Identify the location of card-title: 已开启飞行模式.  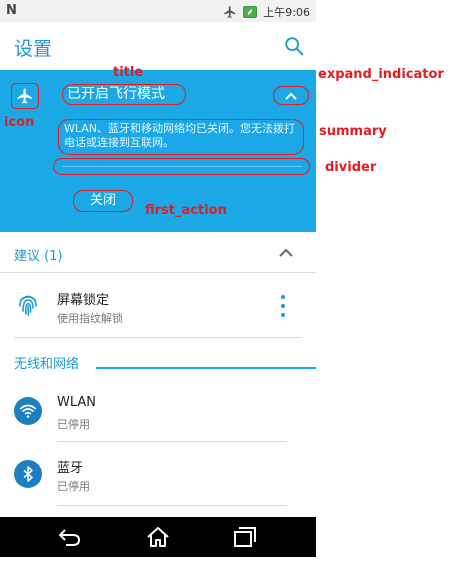
(124, 94).